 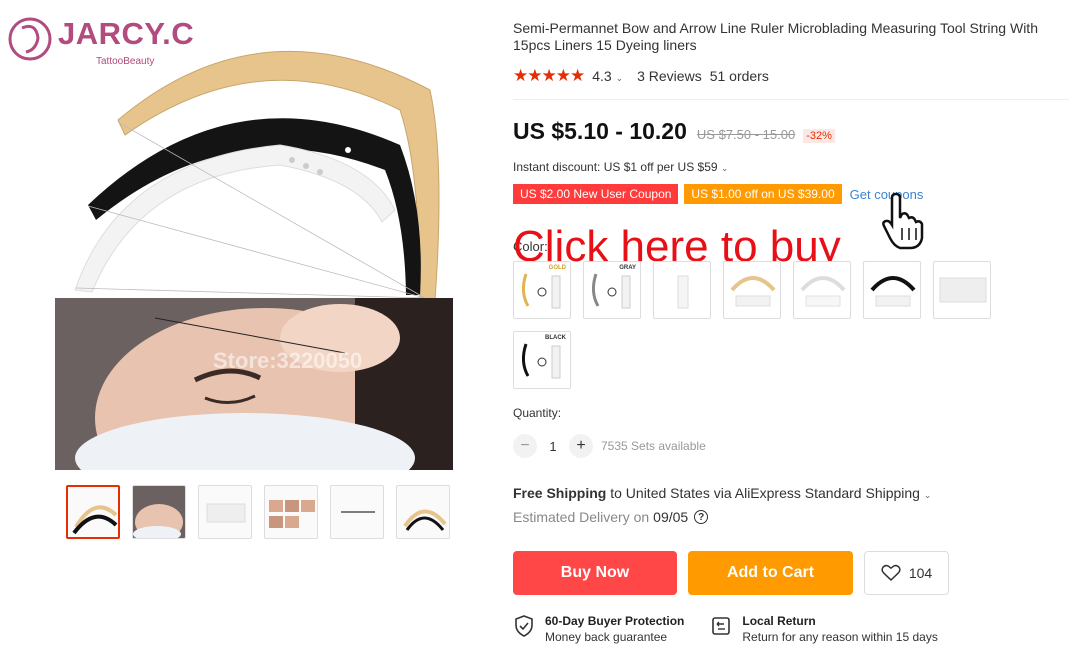 What do you see at coordinates (615, 621) in the screenshot?
I see `protection-title: 60-Day Buyer Protection` at bounding box center [615, 621].